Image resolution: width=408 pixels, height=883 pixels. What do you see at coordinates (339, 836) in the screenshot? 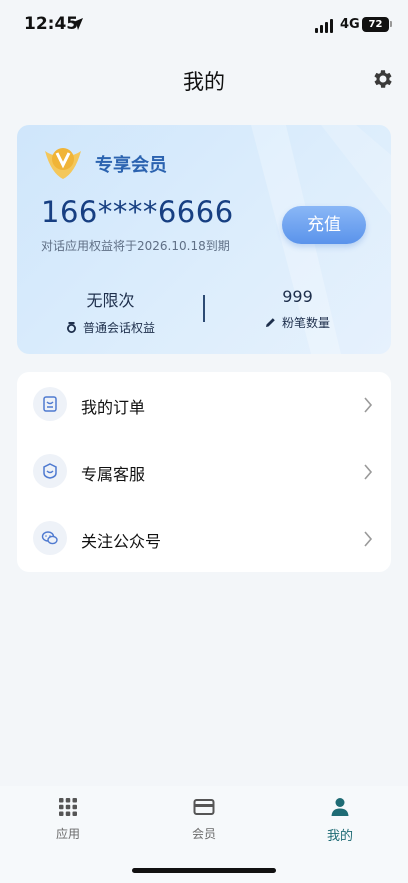
I see `tab-label: 我的` at bounding box center [339, 836].